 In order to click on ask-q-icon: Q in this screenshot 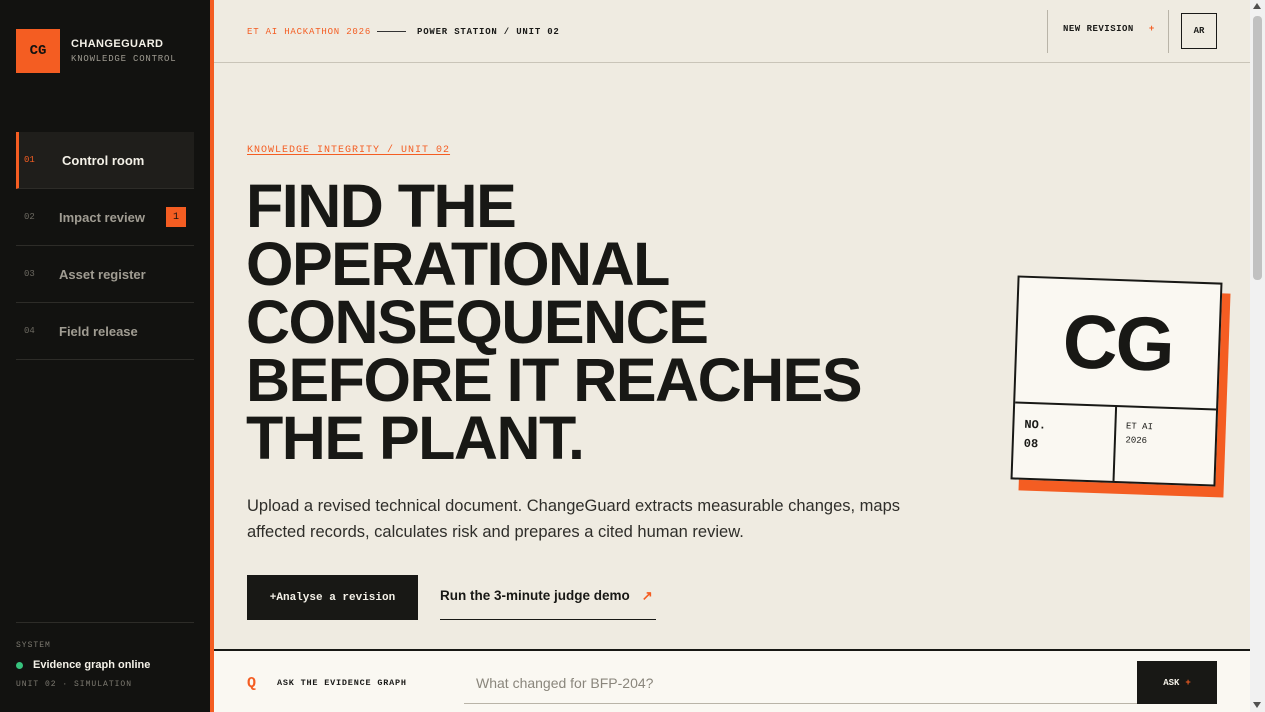, I will do `click(252, 683)`.